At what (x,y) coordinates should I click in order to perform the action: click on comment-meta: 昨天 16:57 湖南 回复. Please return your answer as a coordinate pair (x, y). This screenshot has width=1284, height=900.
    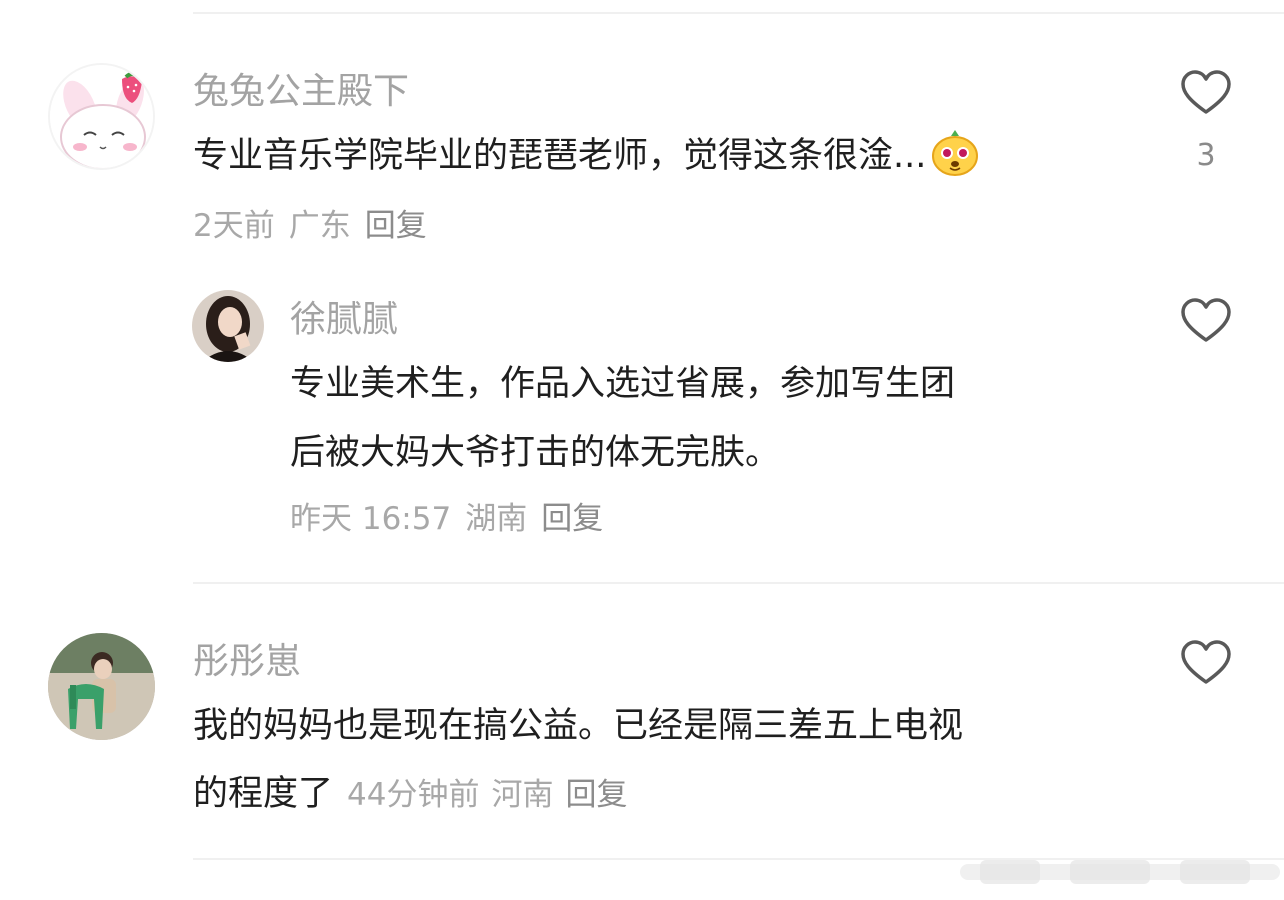
    Looking at the image, I should click on (446, 519).